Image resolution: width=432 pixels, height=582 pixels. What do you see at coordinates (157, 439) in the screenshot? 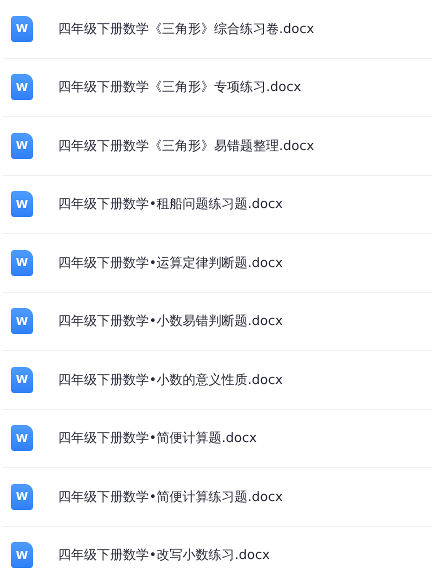
I see `file-name: 四年级下册数学•简便计算题.docx` at bounding box center [157, 439].